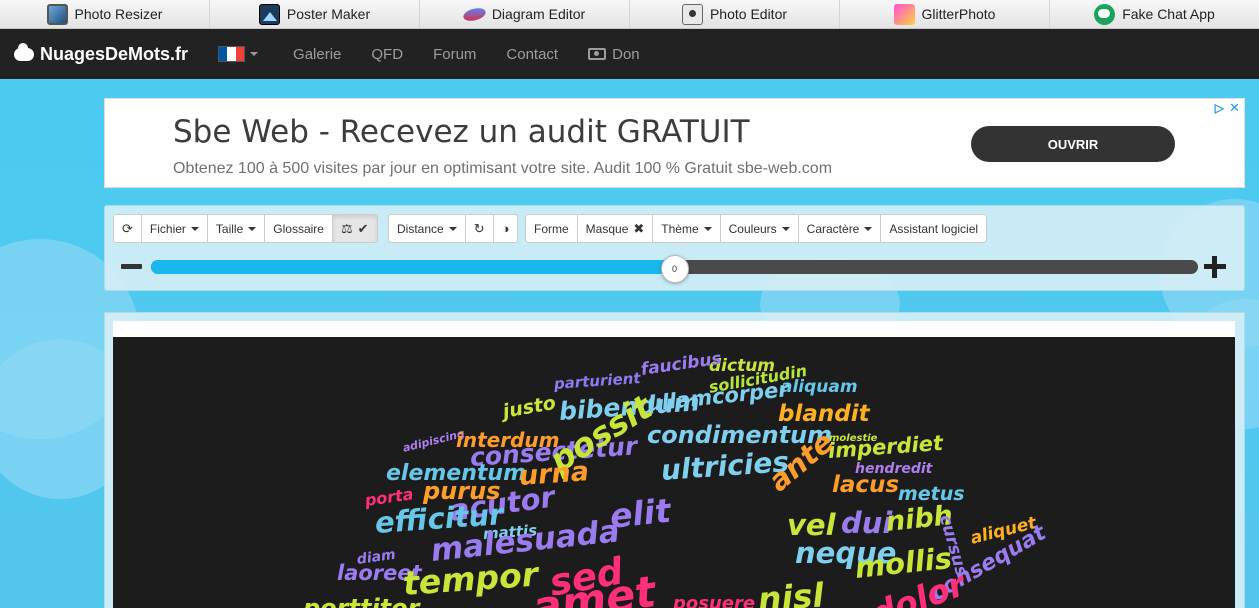 This screenshot has height=608, width=1259. Describe the element at coordinates (387, 54) in the screenshot. I see `nav-qfd: QFD` at that location.